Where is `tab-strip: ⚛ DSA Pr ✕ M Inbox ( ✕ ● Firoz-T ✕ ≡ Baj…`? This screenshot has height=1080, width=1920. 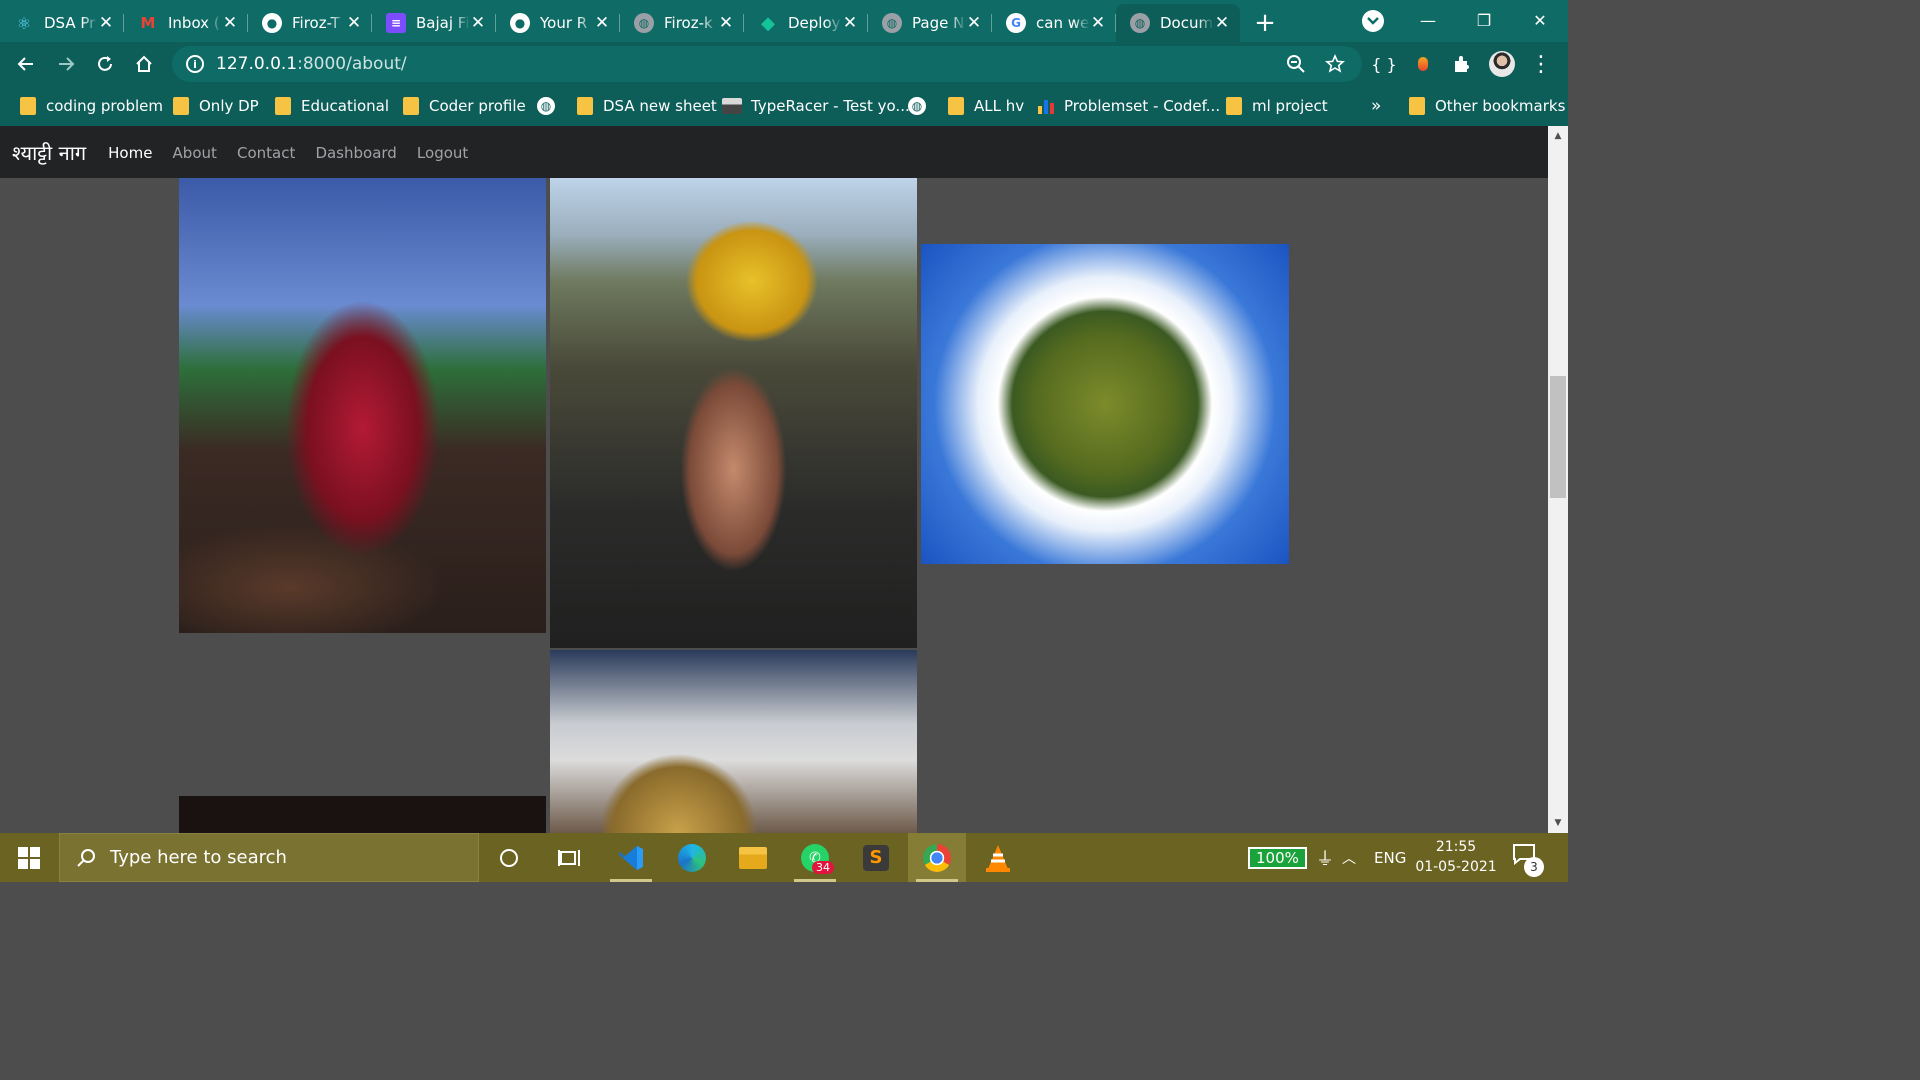
tab-strip: ⚛ DSA Pr ✕ M Inbox ( ✕ ● Firoz-T ✕ ≡ Baj… is located at coordinates (784, 21).